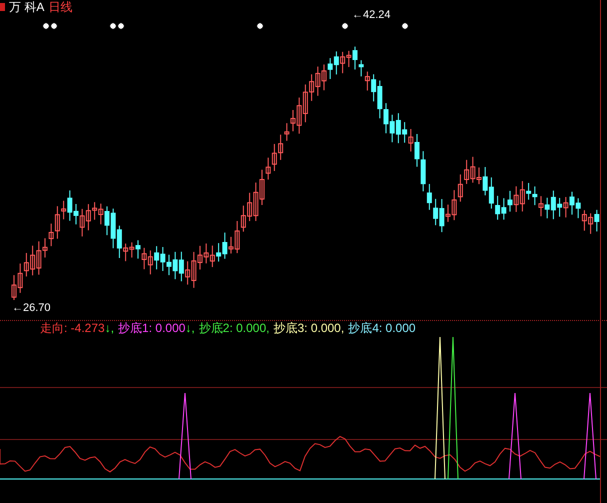 The image size is (607, 503). What do you see at coordinates (152, 328) in the screenshot?
I see `indicator-value: 抄底1: 0.000` at bounding box center [152, 328].